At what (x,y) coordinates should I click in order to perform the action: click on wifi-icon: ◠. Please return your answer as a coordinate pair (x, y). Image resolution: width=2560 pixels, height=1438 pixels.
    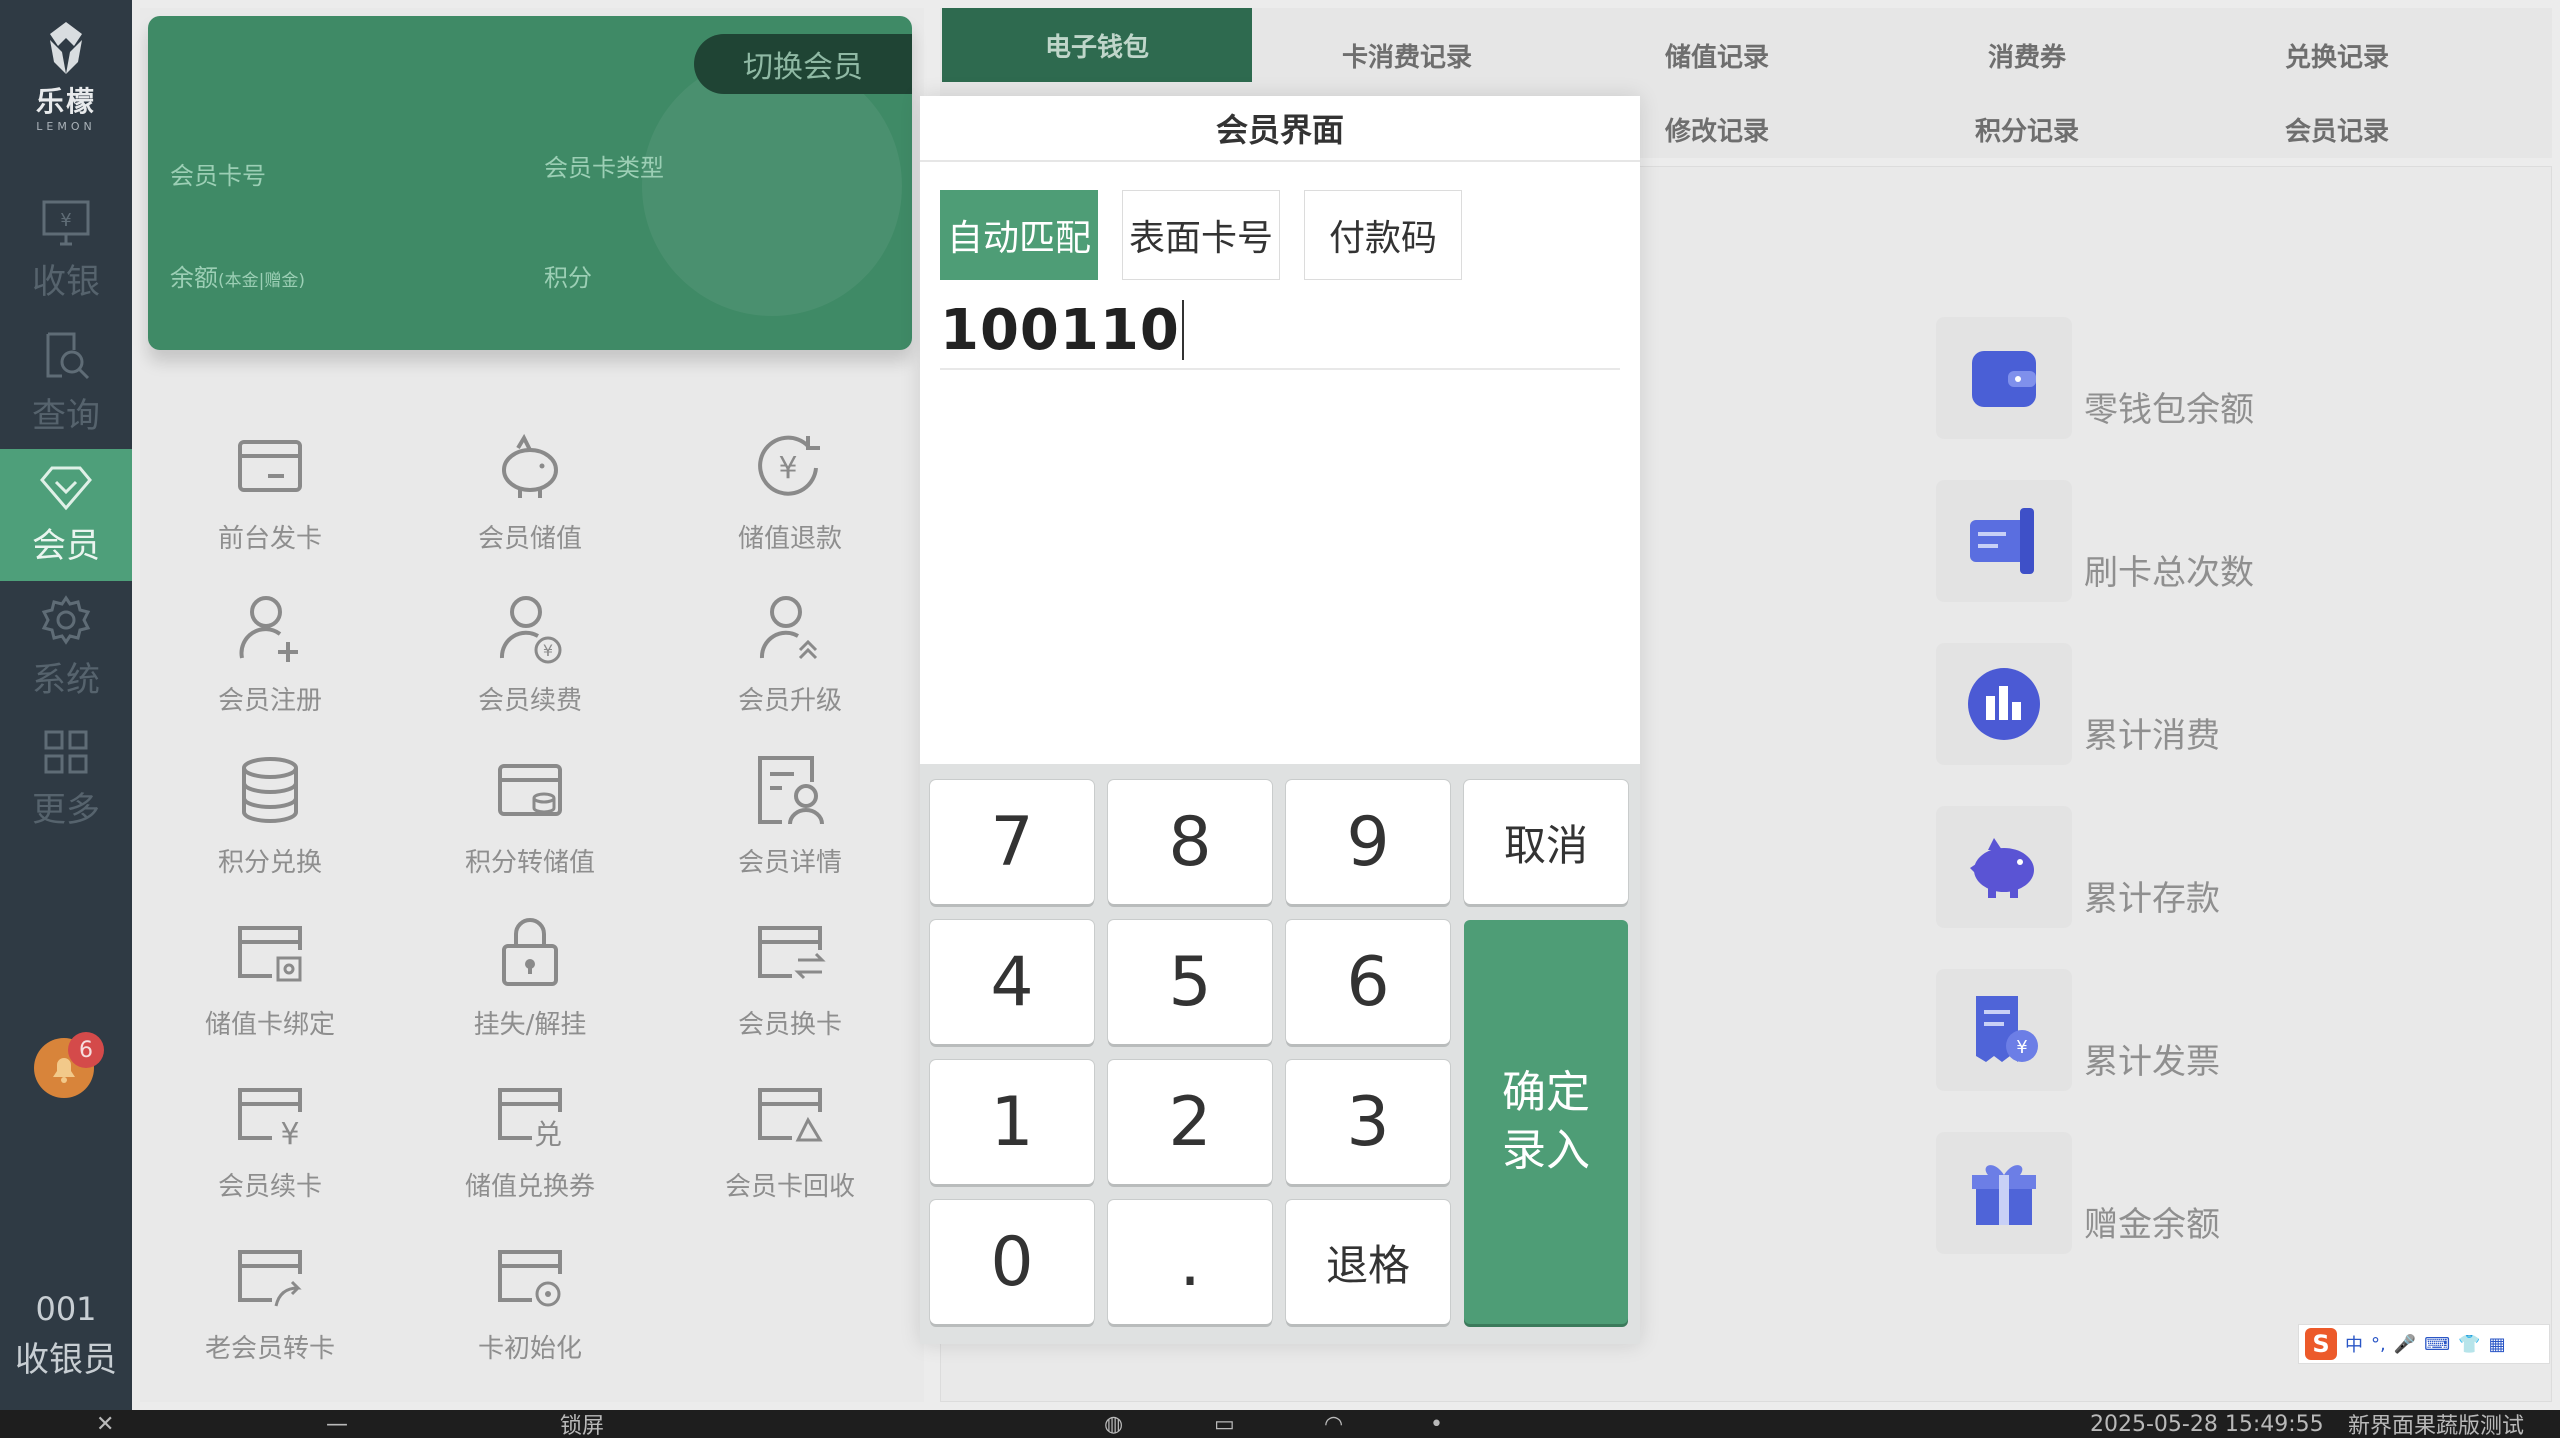
    Looking at the image, I should click on (1333, 1424).